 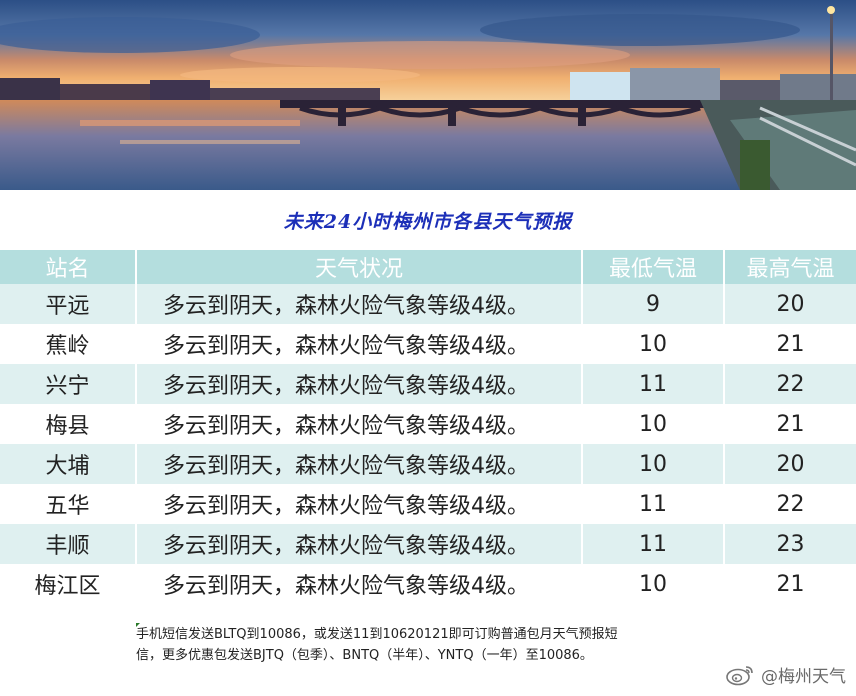 I want to click on table-row: 平远 多云到阴天，森林火险气象等级4级。 9 20, so click(x=428, y=304).